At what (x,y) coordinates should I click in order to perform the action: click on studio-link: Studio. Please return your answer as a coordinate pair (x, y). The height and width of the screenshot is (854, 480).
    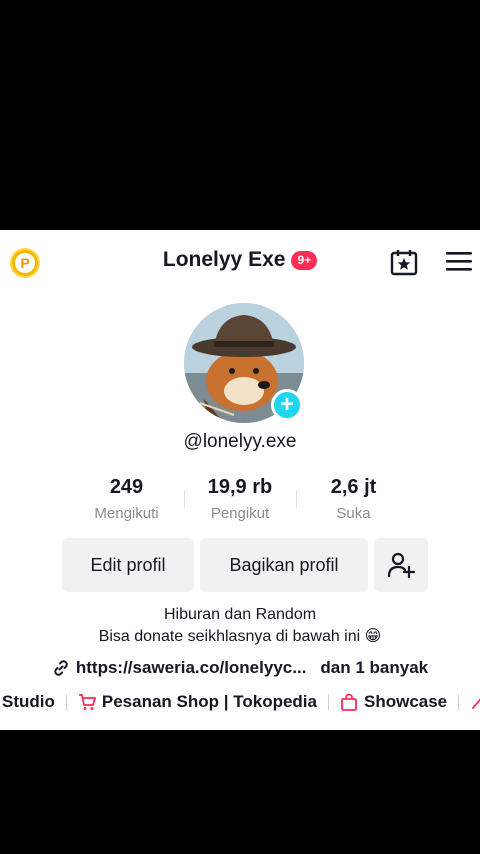
    Looking at the image, I should click on (28, 702).